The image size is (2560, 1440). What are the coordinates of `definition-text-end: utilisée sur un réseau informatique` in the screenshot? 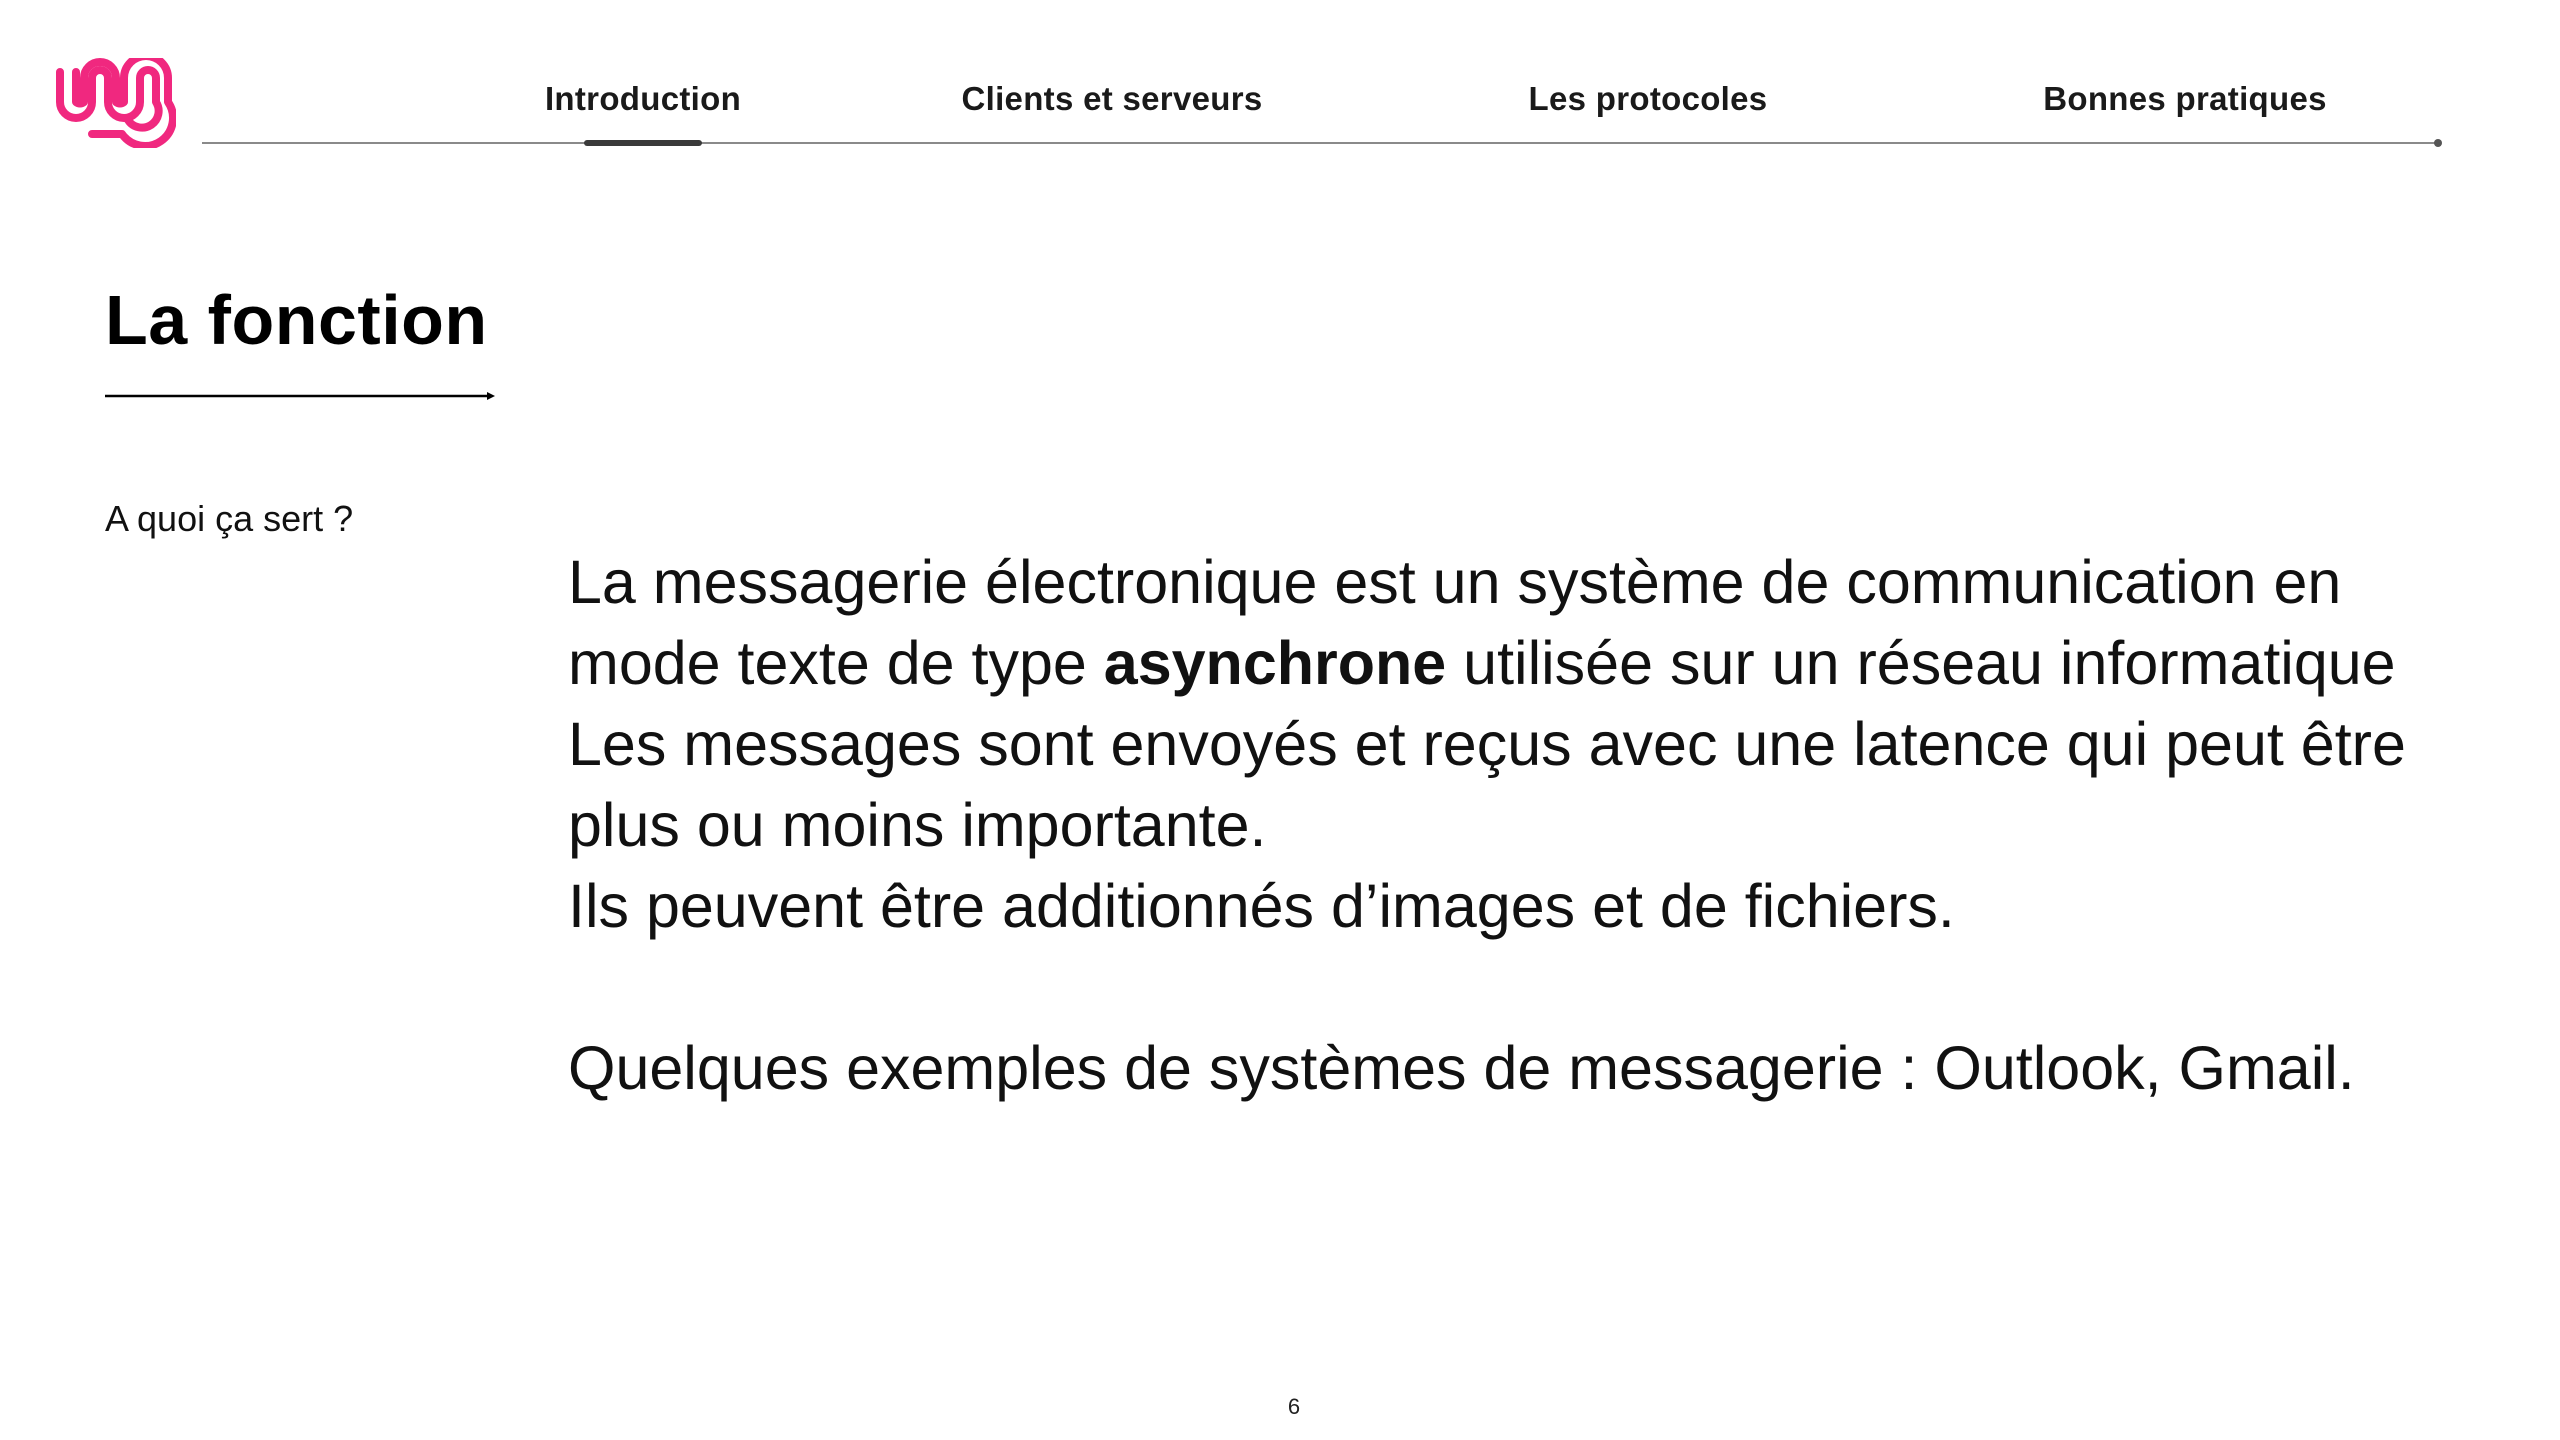 It's located at (1921, 663).